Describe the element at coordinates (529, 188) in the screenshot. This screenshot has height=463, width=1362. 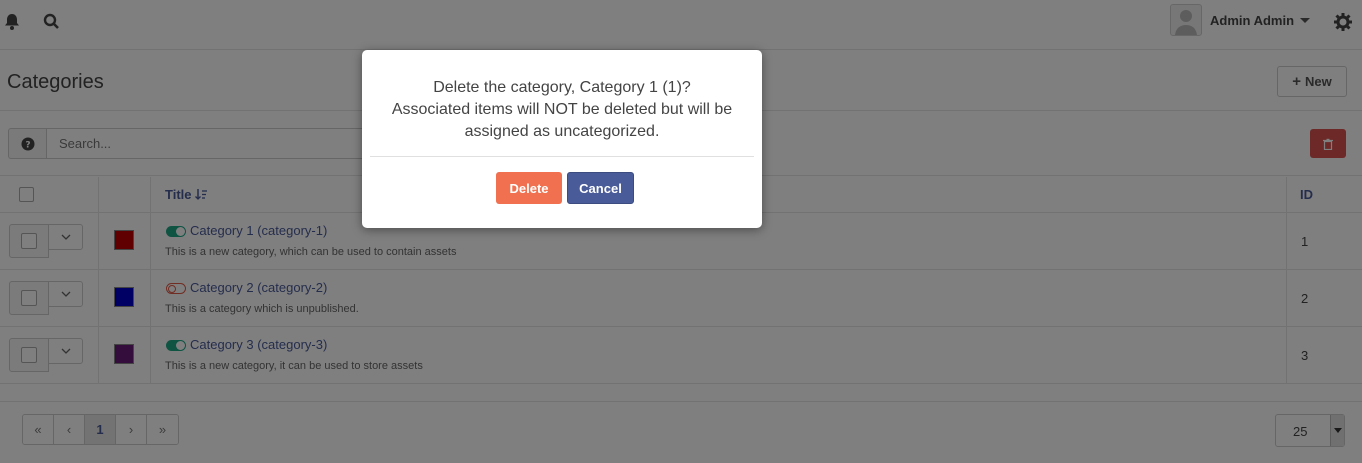
I see `delete-button: Delete` at that location.